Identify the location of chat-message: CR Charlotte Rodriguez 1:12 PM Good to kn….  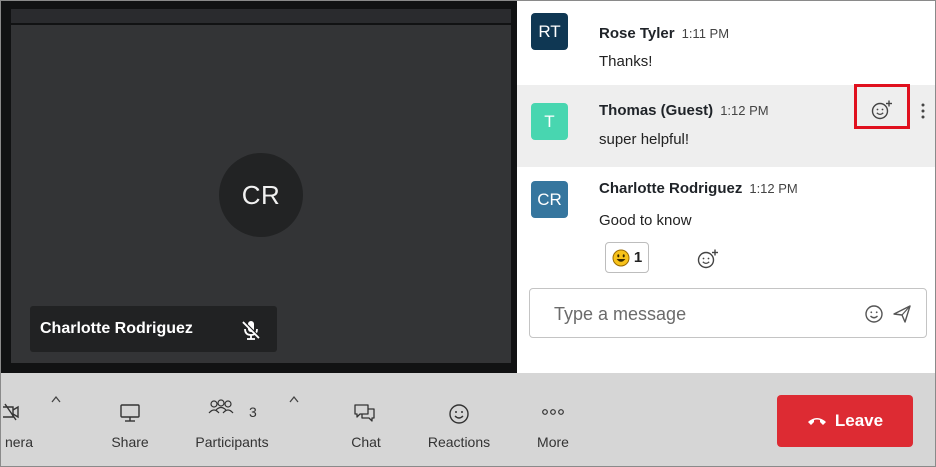
(726, 223).